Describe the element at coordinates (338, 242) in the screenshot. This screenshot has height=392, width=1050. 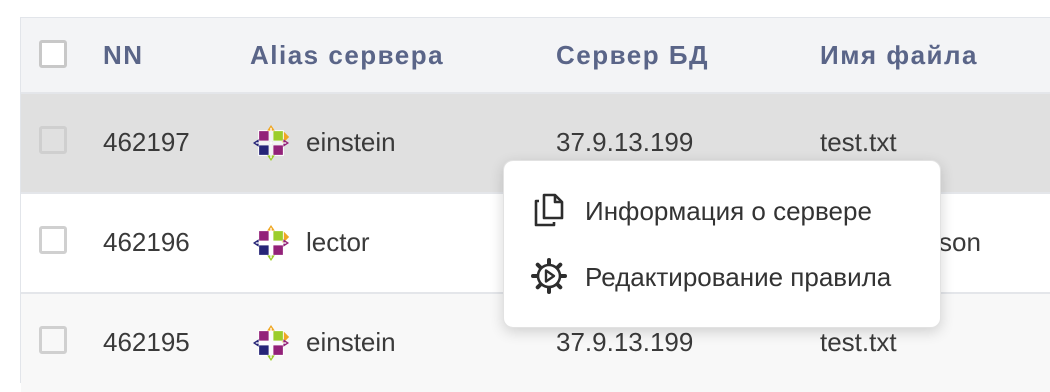
I see `cell-alias: lector` at that location.